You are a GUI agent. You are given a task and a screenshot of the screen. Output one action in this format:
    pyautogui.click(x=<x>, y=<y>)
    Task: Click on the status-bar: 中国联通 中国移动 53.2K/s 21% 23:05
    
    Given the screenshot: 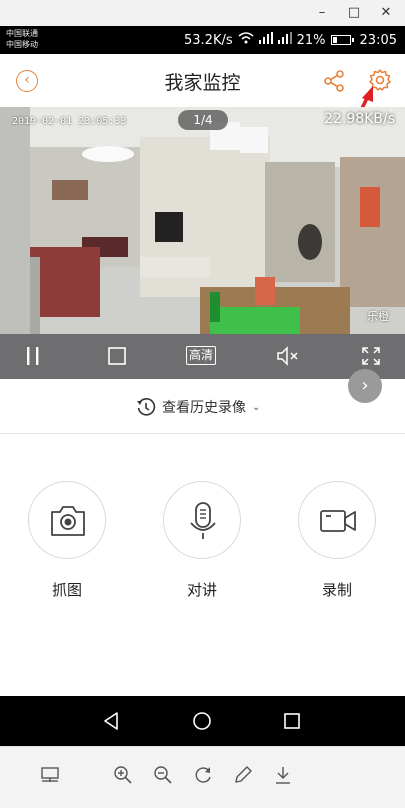 What is the action you would take?
    pyautogui.click(x=202, y=40)
    